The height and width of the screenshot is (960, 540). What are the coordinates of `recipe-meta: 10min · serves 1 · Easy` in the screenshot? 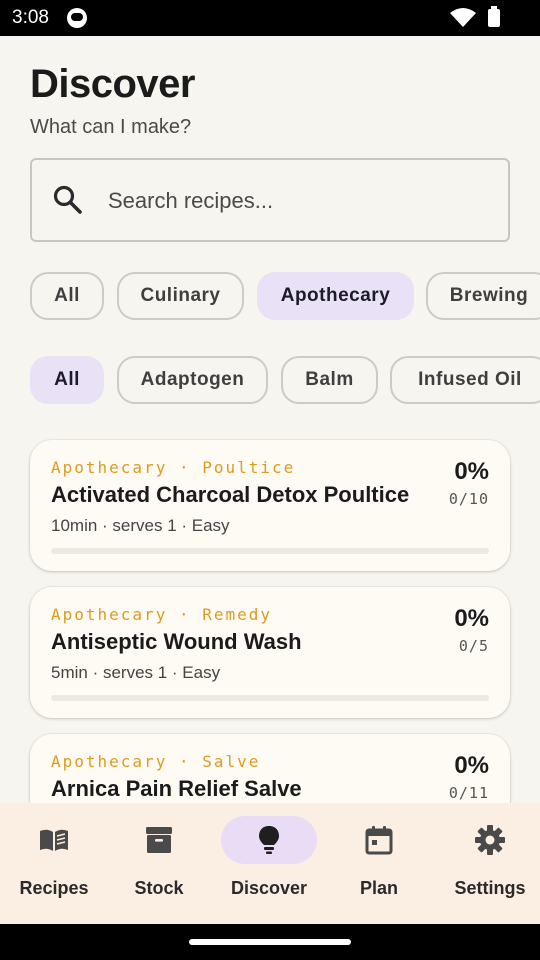 It's located at (140, 525).